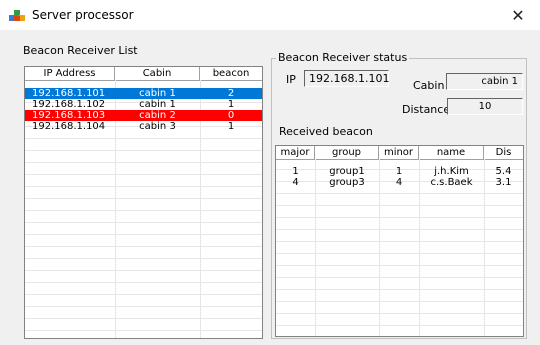 This screenshot has height=345, width=540. What do you see at coordinates (157, 73) in the screenshot?
I see `column-header-cabin: Cabin` at bounding box center [157, 73].